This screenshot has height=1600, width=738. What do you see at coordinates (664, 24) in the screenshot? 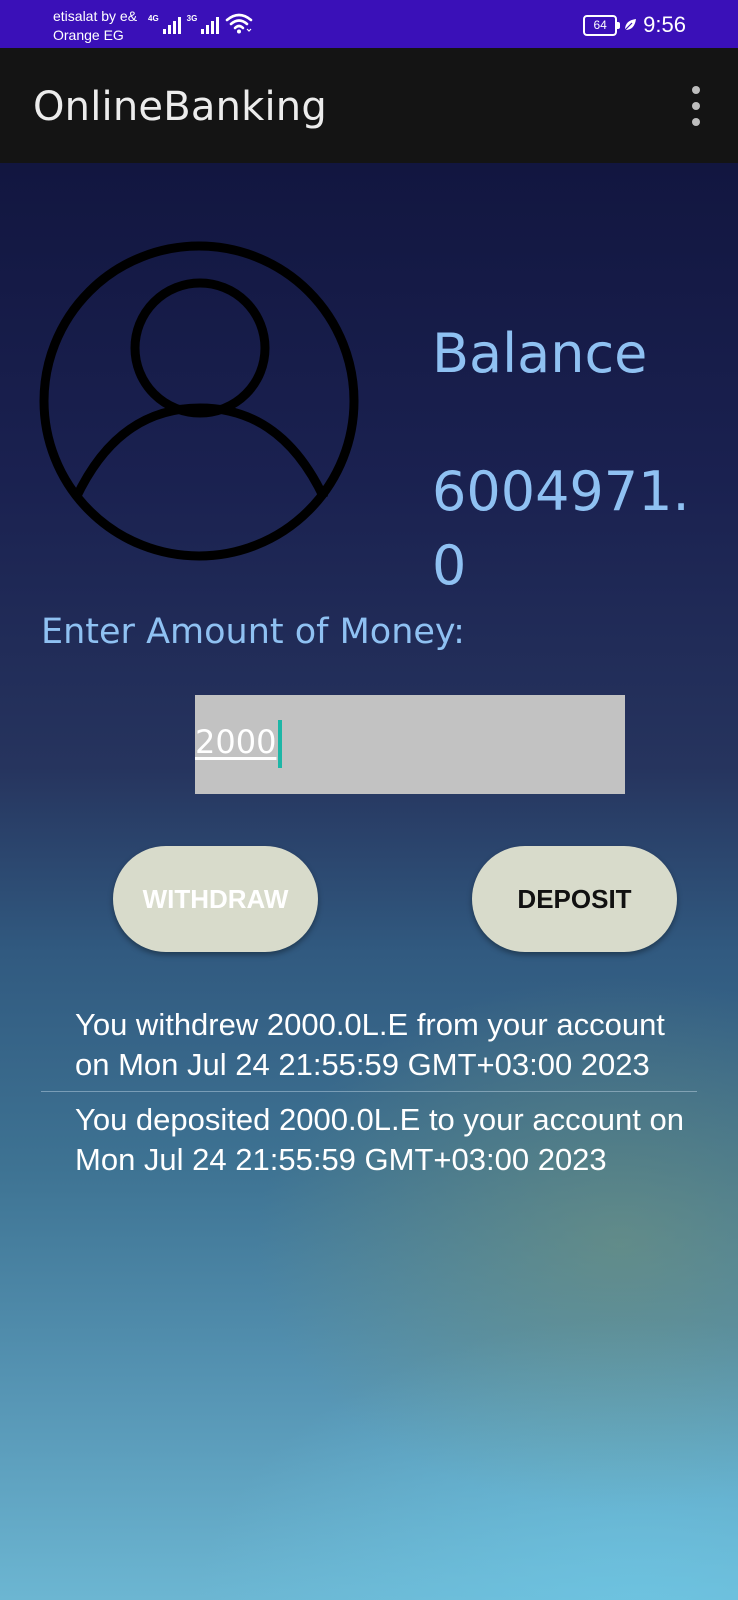
I see `clock: 9:56` at bounding box center [664, 24].